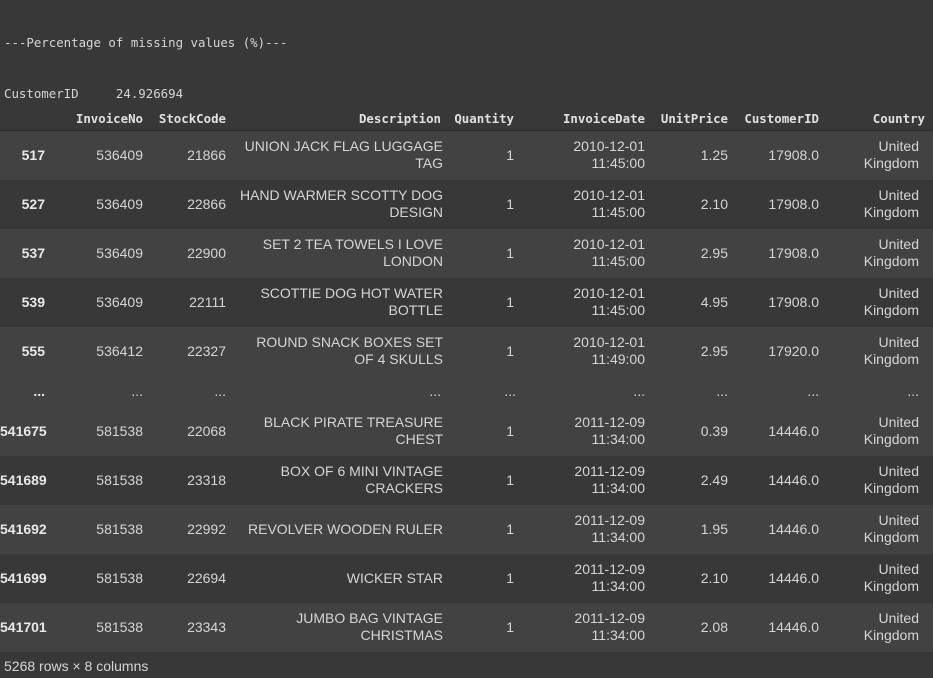 This screenshot has height=678, width=933. Describe the element at coordinates (41, 93) in the screenshot. I see `missing-label: CustomerID` at that location.